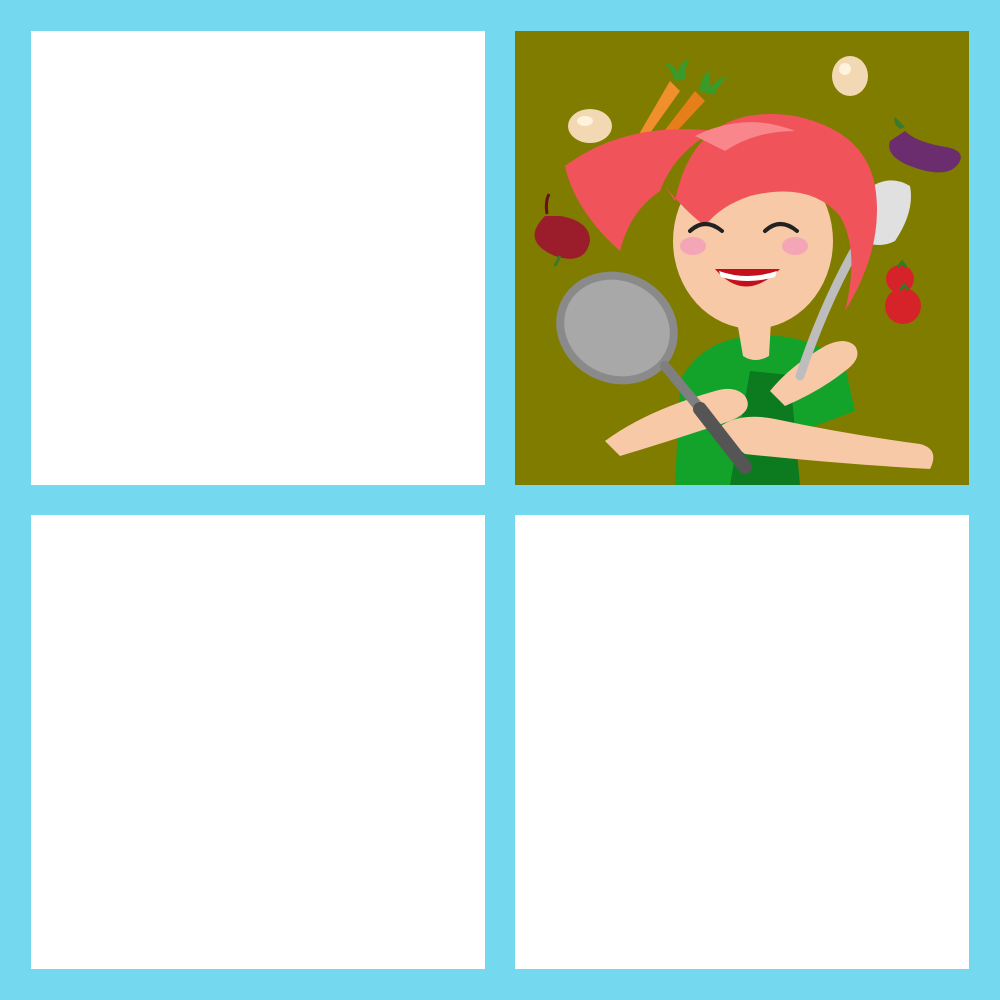 The image size is (1000, 1000). What do you see at coordinates (590, 126) in the screenshot?
I see `egg-icon-left` at bounding box center [590, 126].